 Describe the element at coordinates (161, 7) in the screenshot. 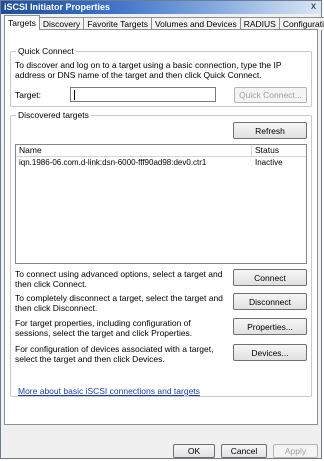

I see `title-bar: iSCSI Initiator Properties x` at that location.